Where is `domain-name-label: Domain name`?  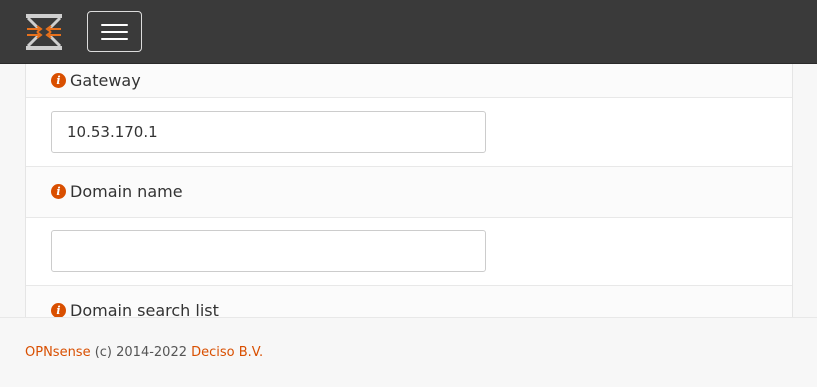
domain-name-label: Domain name is located at coordinates (126, 191).